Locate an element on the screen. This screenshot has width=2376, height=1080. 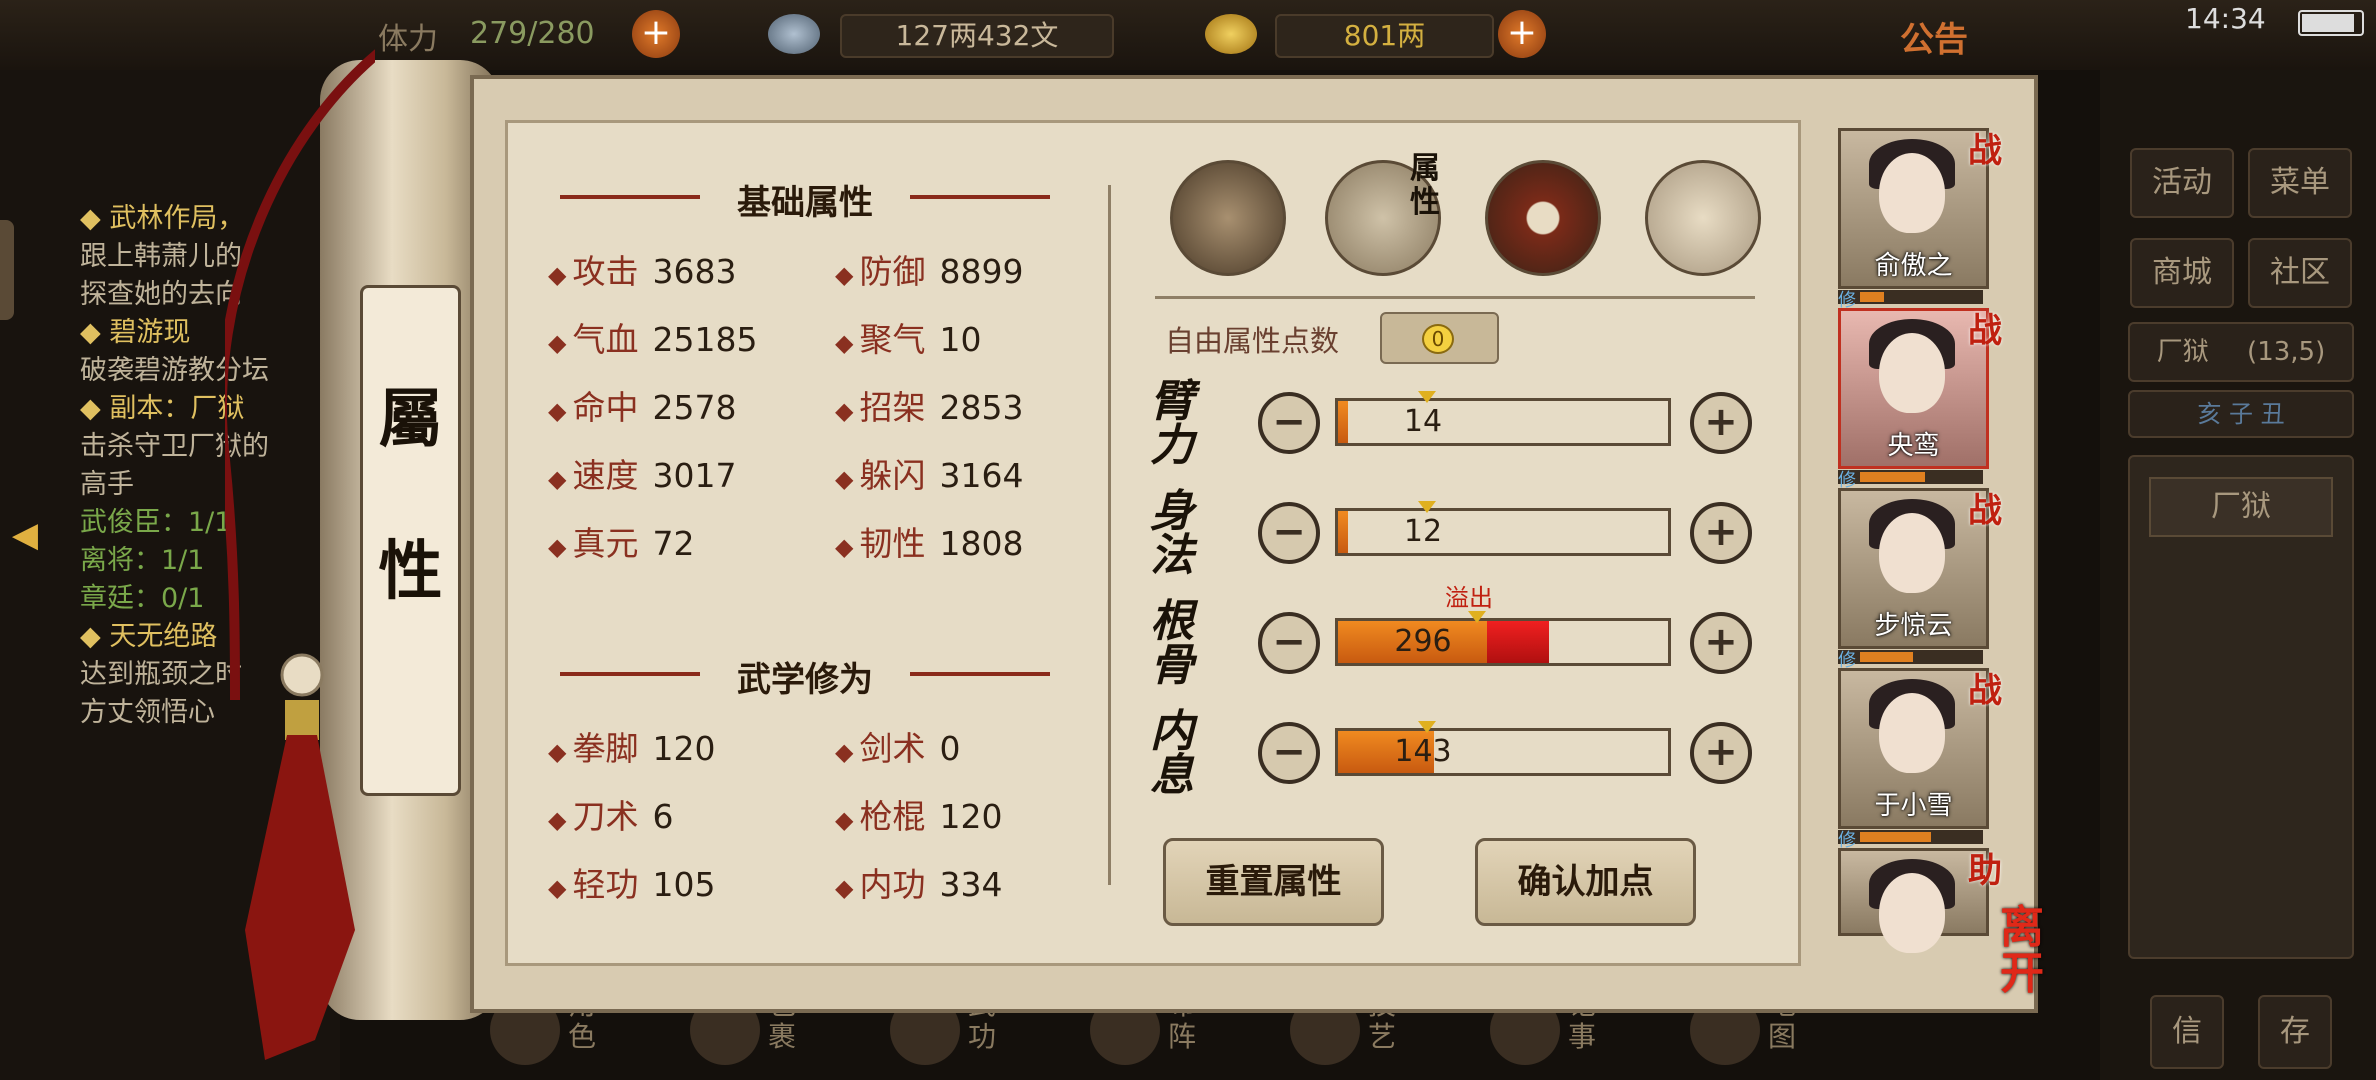
save-button: 存 is located at coordinates (2295, 1032).